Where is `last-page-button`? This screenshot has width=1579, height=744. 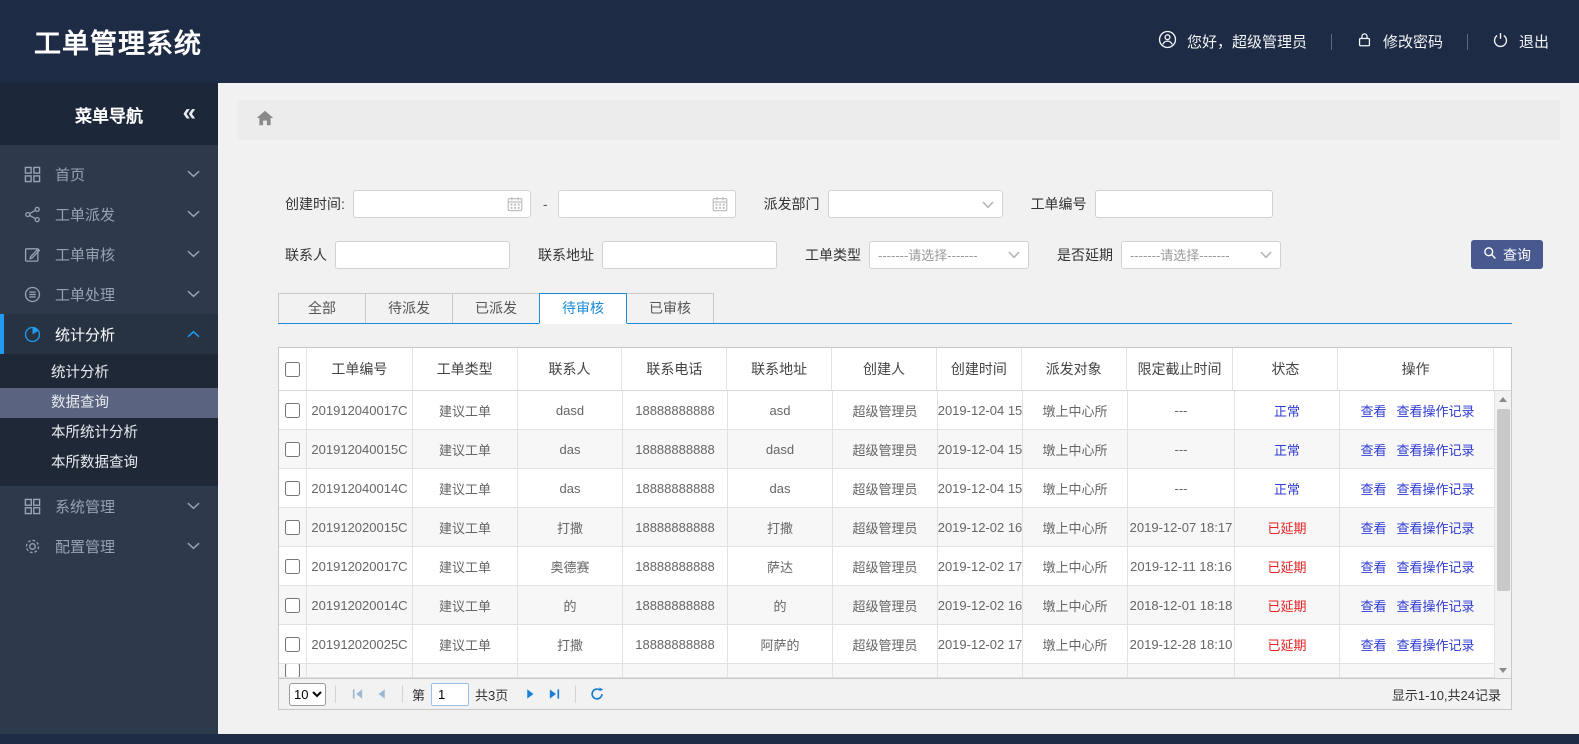 last-page-button is located at coordinates (554, 694).